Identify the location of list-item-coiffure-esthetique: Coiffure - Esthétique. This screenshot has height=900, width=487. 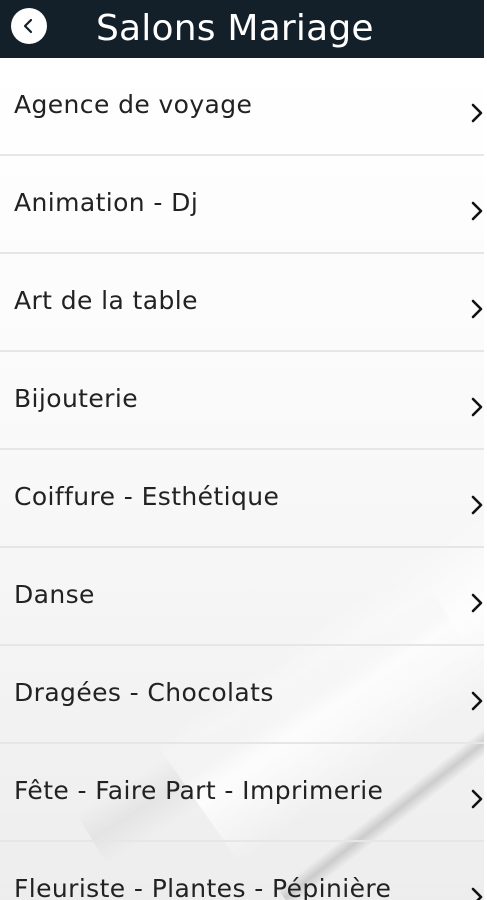
(242, 499).